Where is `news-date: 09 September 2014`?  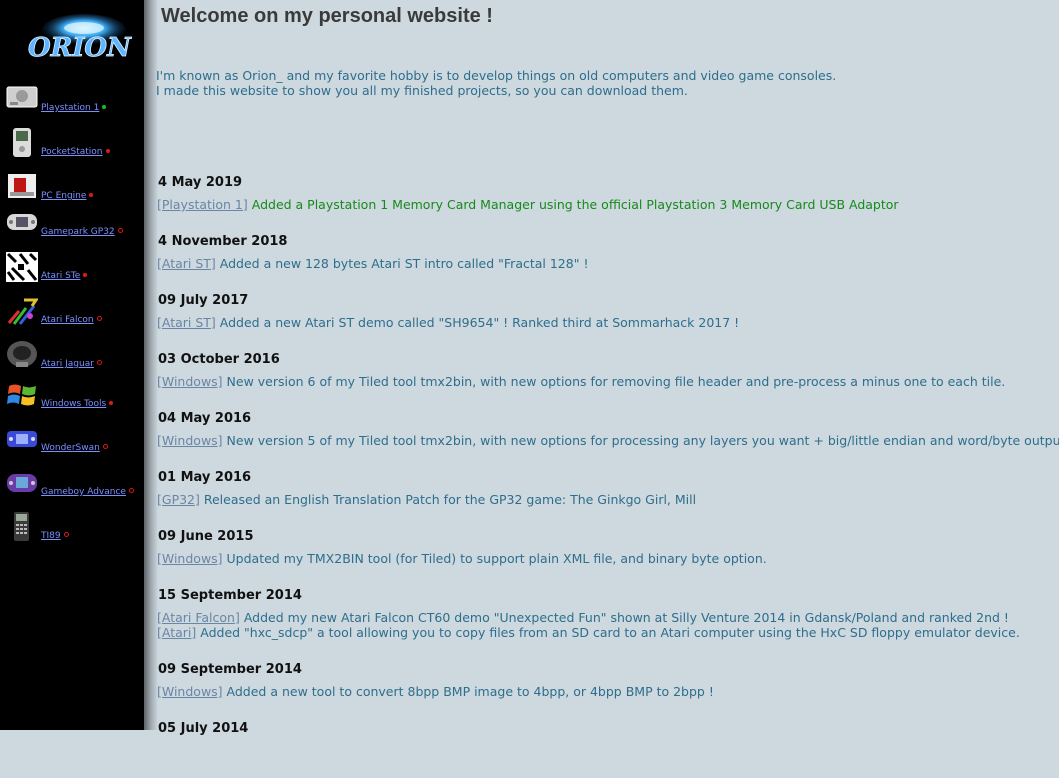
news-date: 09 September 2014 is located at coordinates (230, 669).